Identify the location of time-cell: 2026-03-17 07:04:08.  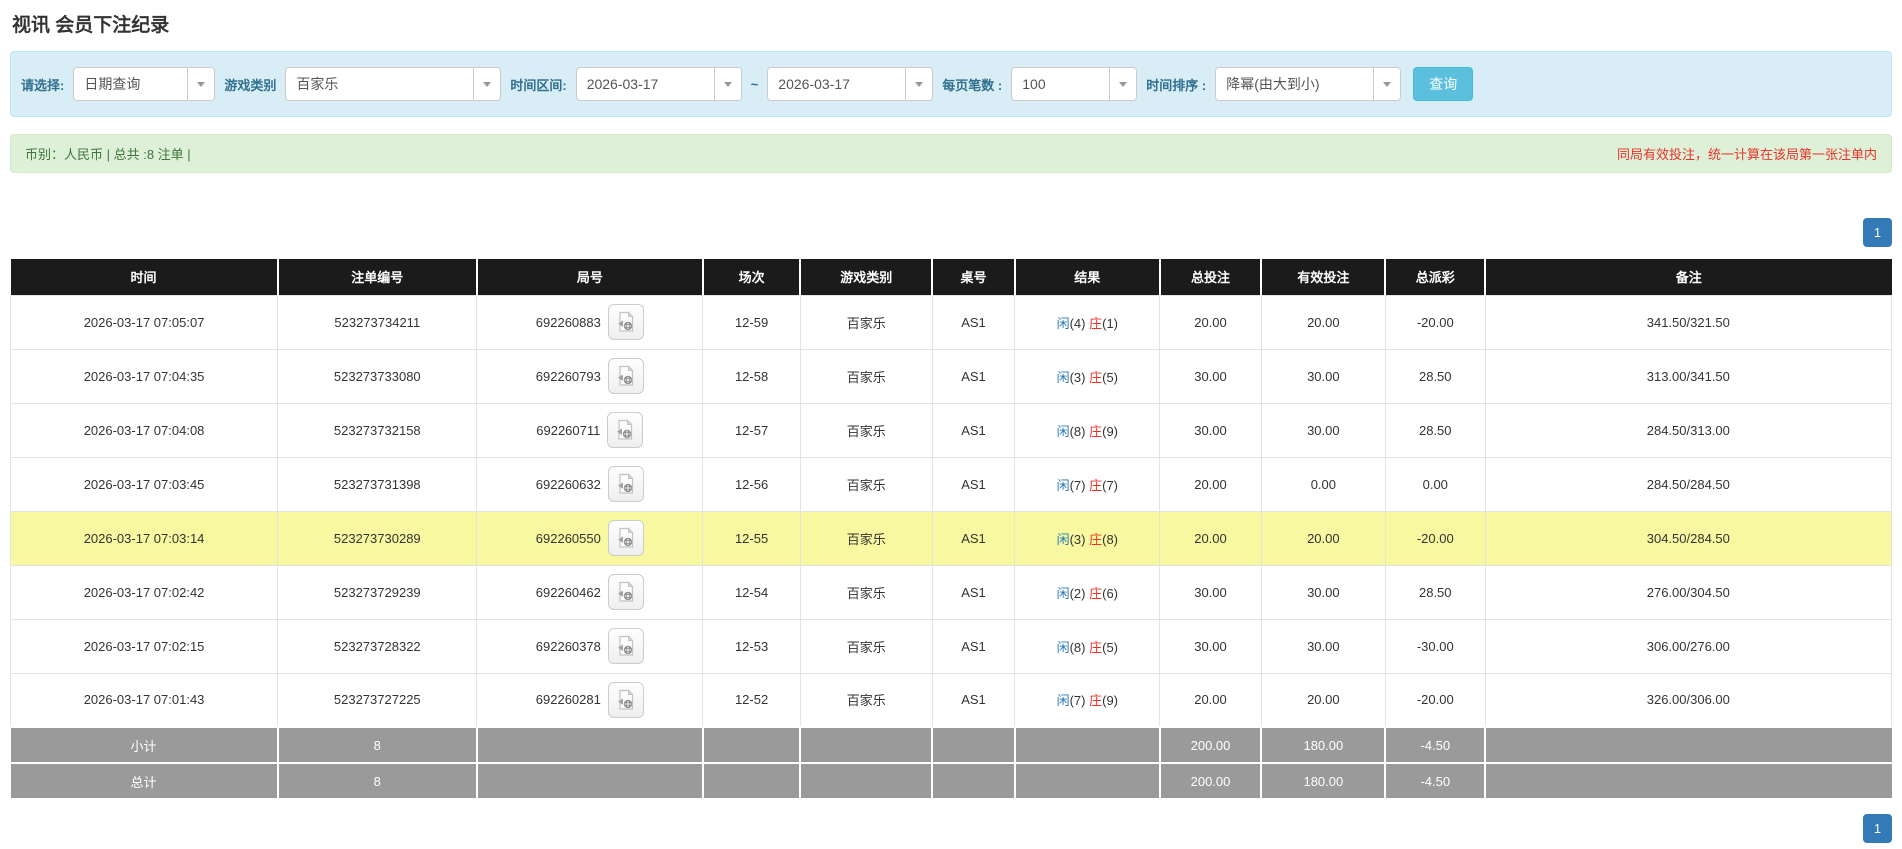
(144, 430).